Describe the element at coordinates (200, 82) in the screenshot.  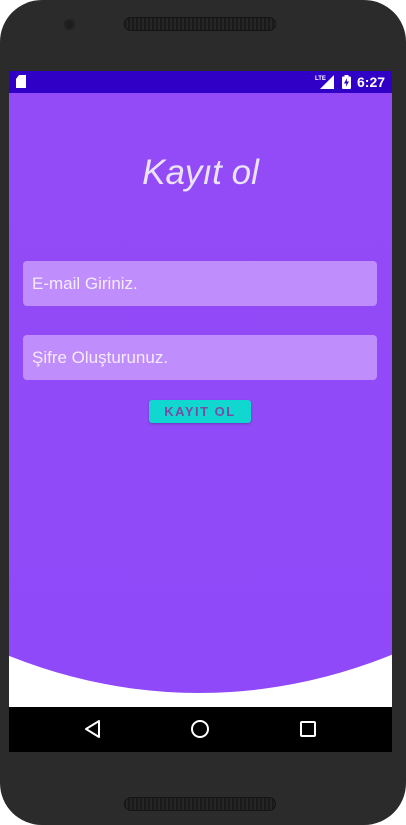
I see `status-bar: LTE 6:27` at that location.